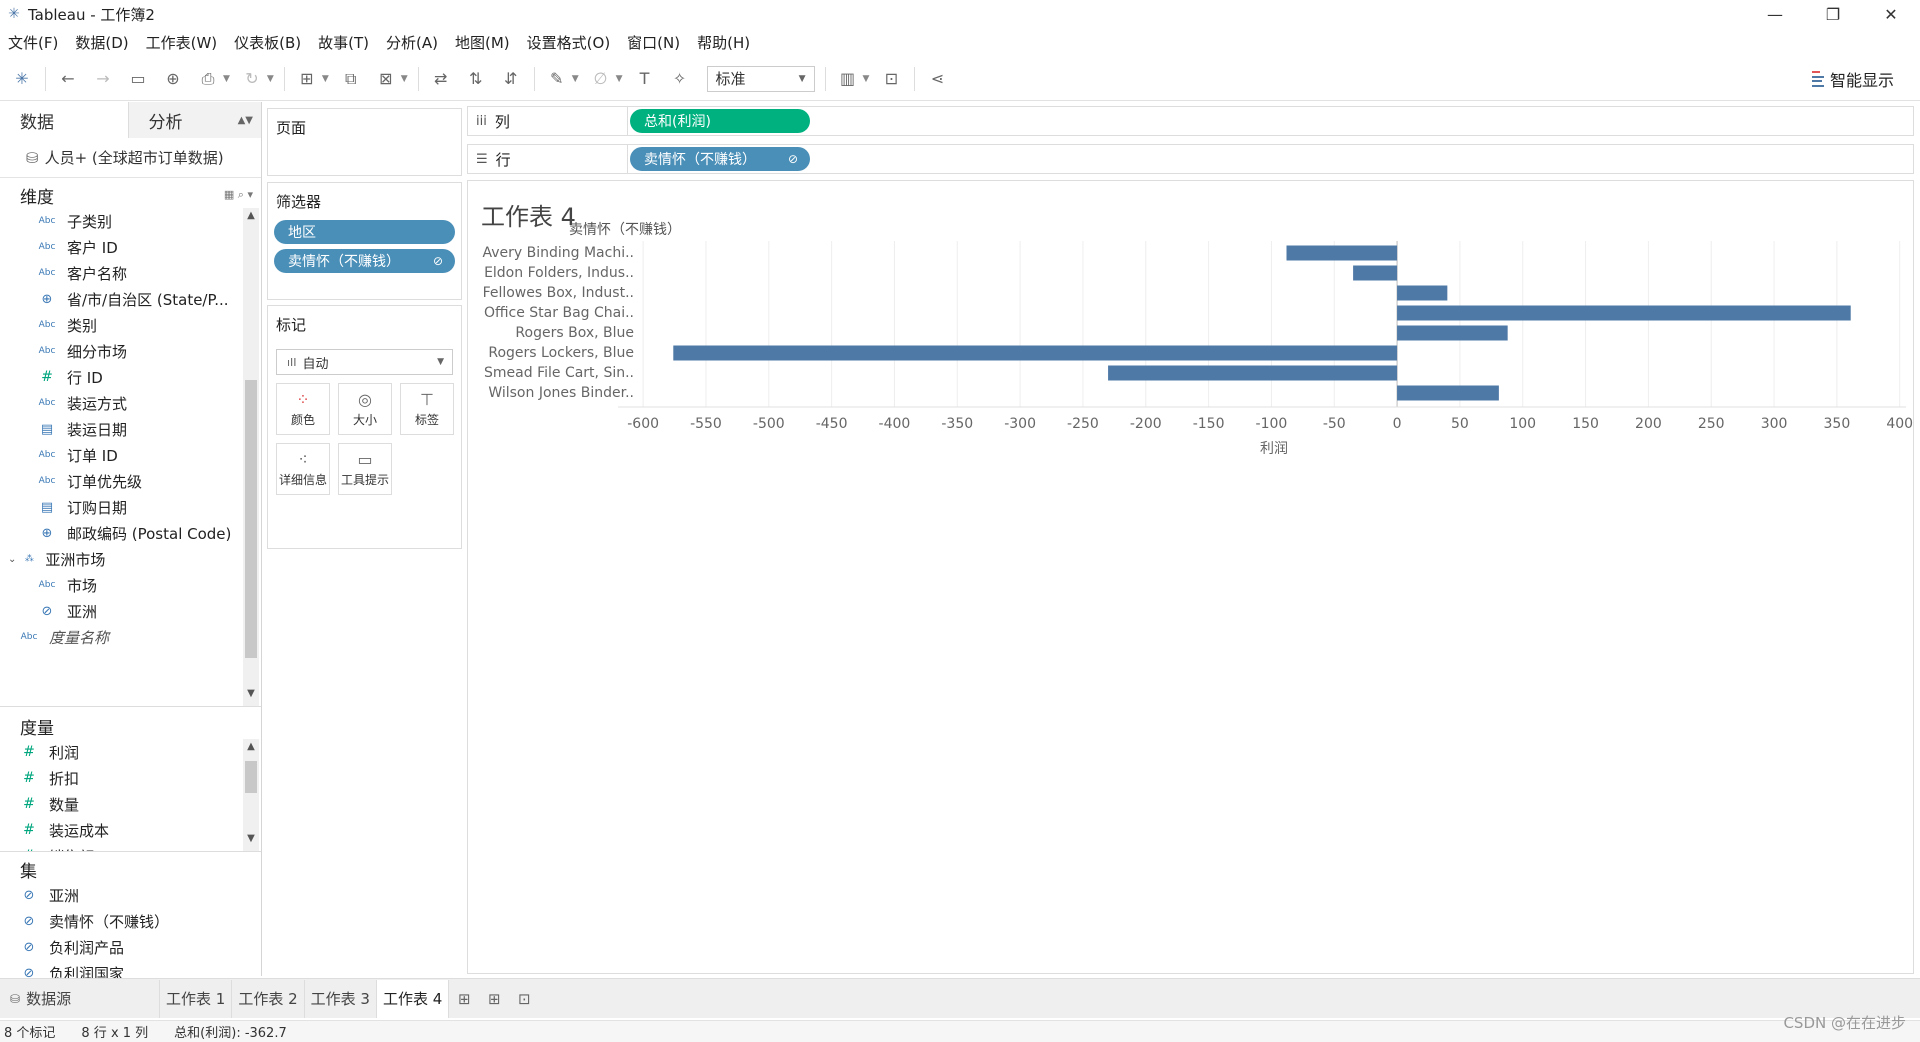  What do you see at coordinates (138, 79) in the screenshot?
I see `save-icon: ▭` at bounding box center [138, 79].